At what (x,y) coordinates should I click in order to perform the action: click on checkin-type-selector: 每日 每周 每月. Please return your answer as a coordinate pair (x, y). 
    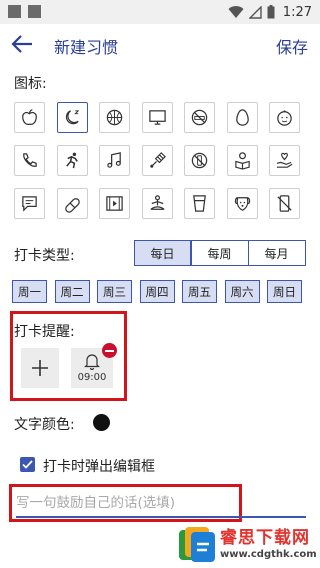
    Looking at the image, I should click on (219, 253).